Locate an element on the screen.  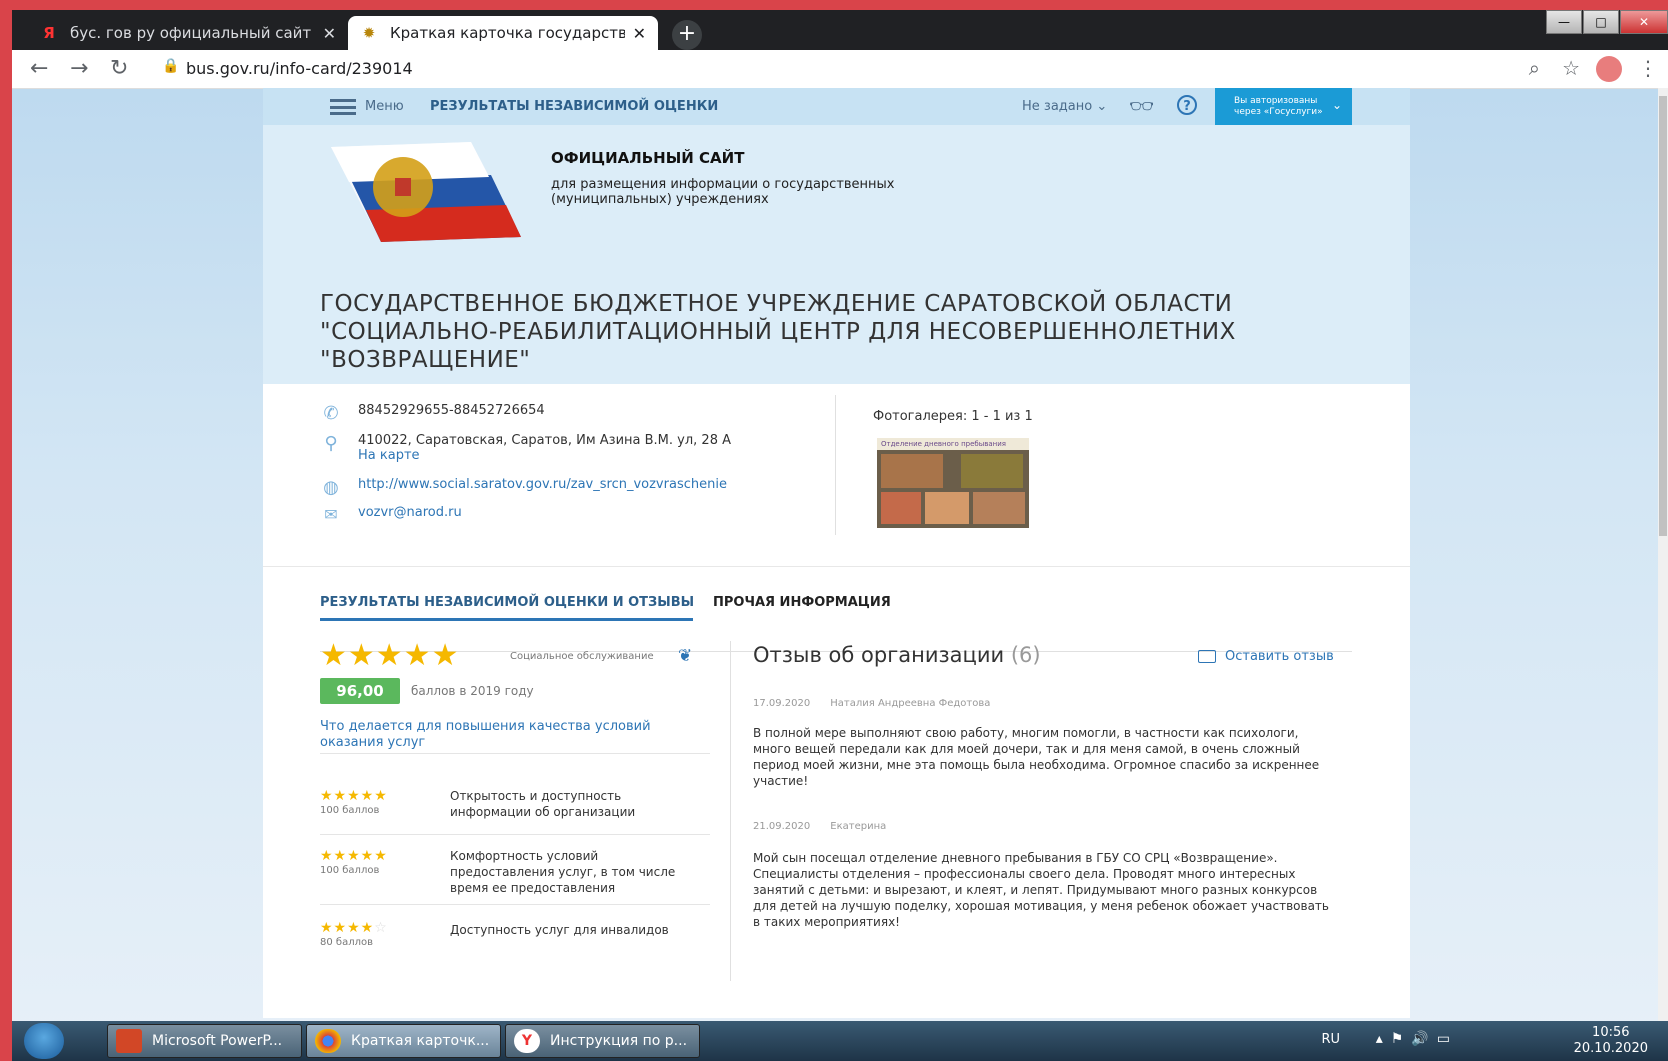
comment-icon is located at coordinates (1207, 656).